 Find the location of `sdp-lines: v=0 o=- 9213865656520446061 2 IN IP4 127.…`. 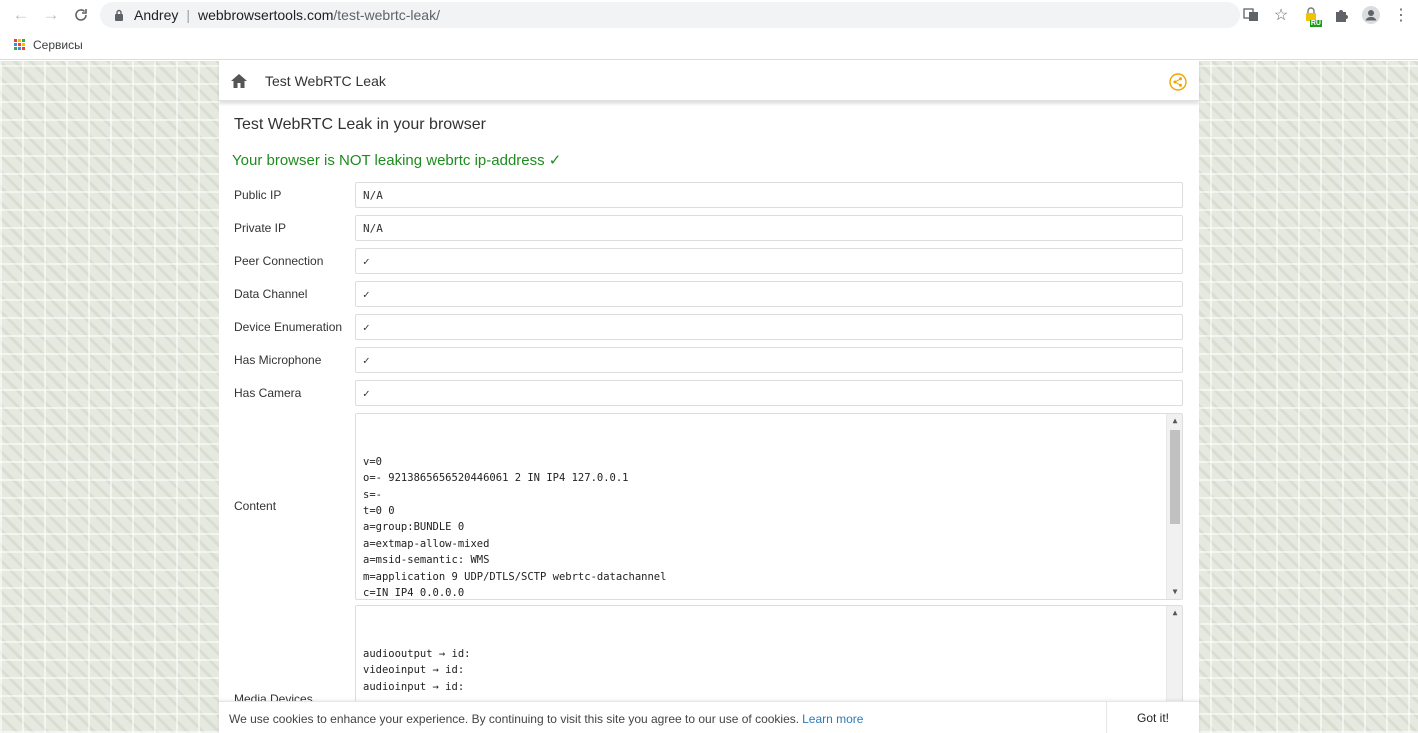

sdp-lines: v=0 o=- 9213865656520446061 2 IN IP4 127.… is located at coordinates (769, 527).